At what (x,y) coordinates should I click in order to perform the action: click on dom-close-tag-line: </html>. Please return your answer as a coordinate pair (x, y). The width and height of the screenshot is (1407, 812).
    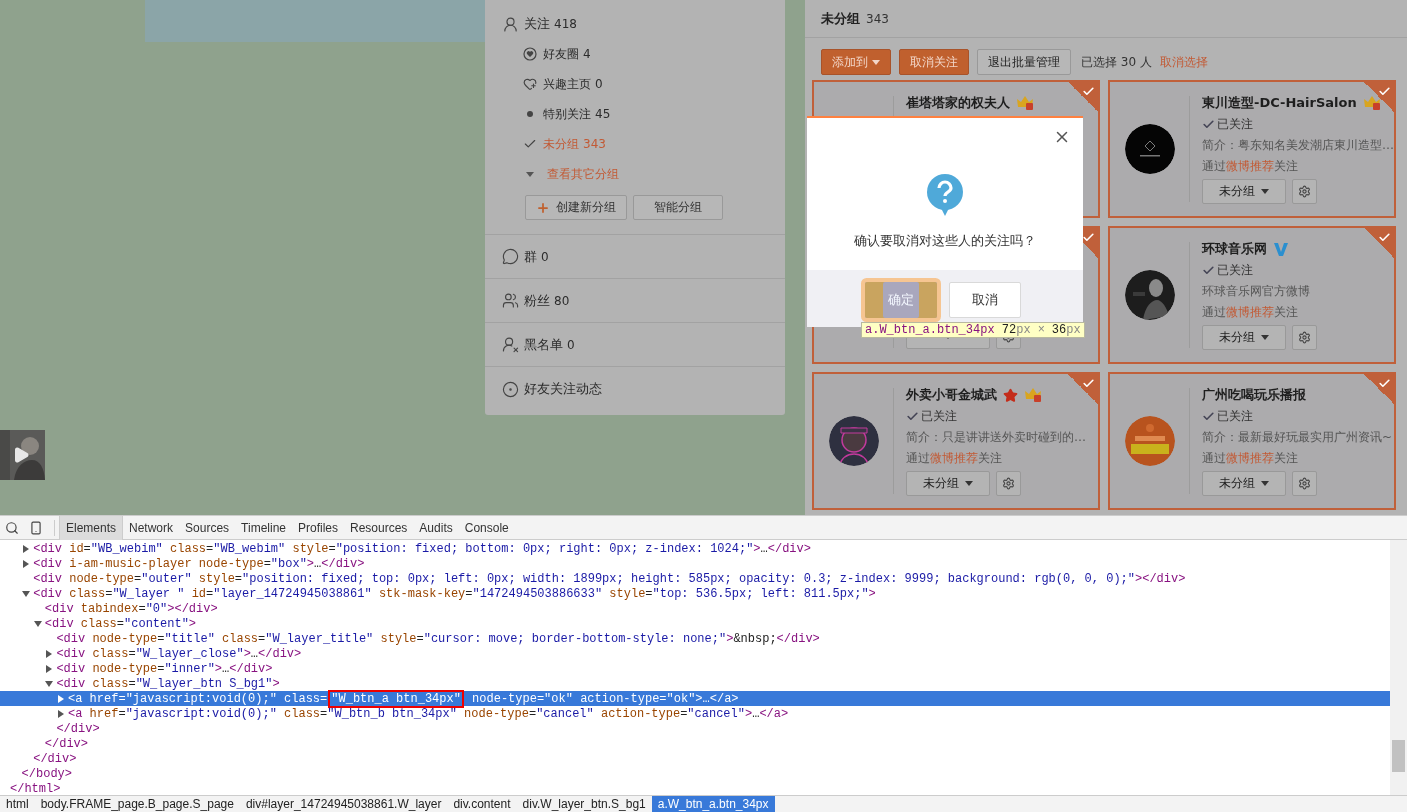
    Looking at the image, I should click on (35, 788).